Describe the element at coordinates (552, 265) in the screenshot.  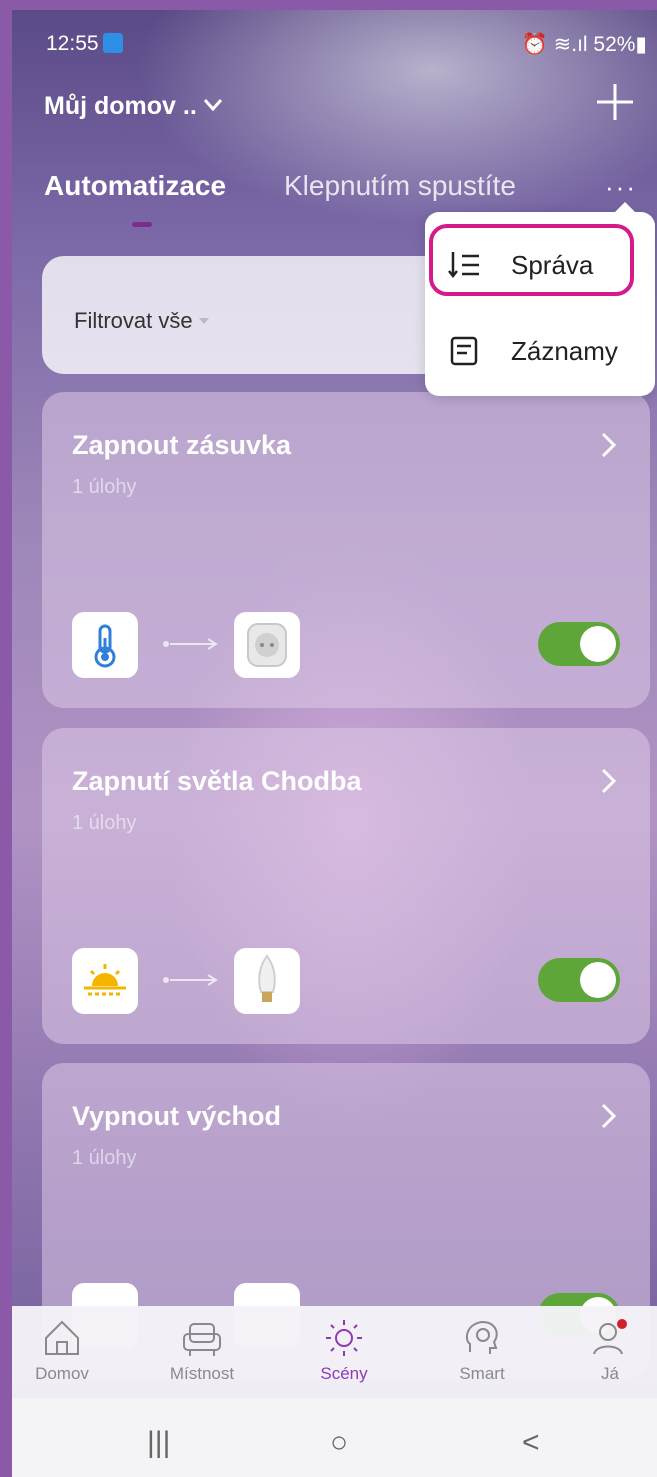
I see `menu-item-label: Správa` at that location.